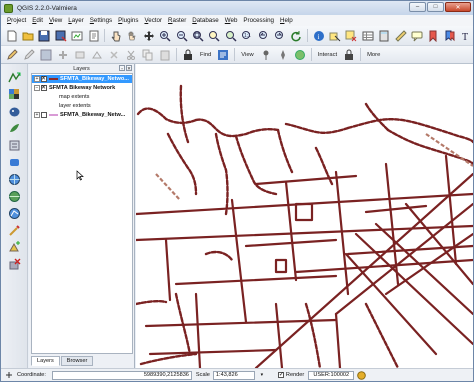 The image size is (474, 382). I want to click on add-vector-layer-icon, so click(14, 77).